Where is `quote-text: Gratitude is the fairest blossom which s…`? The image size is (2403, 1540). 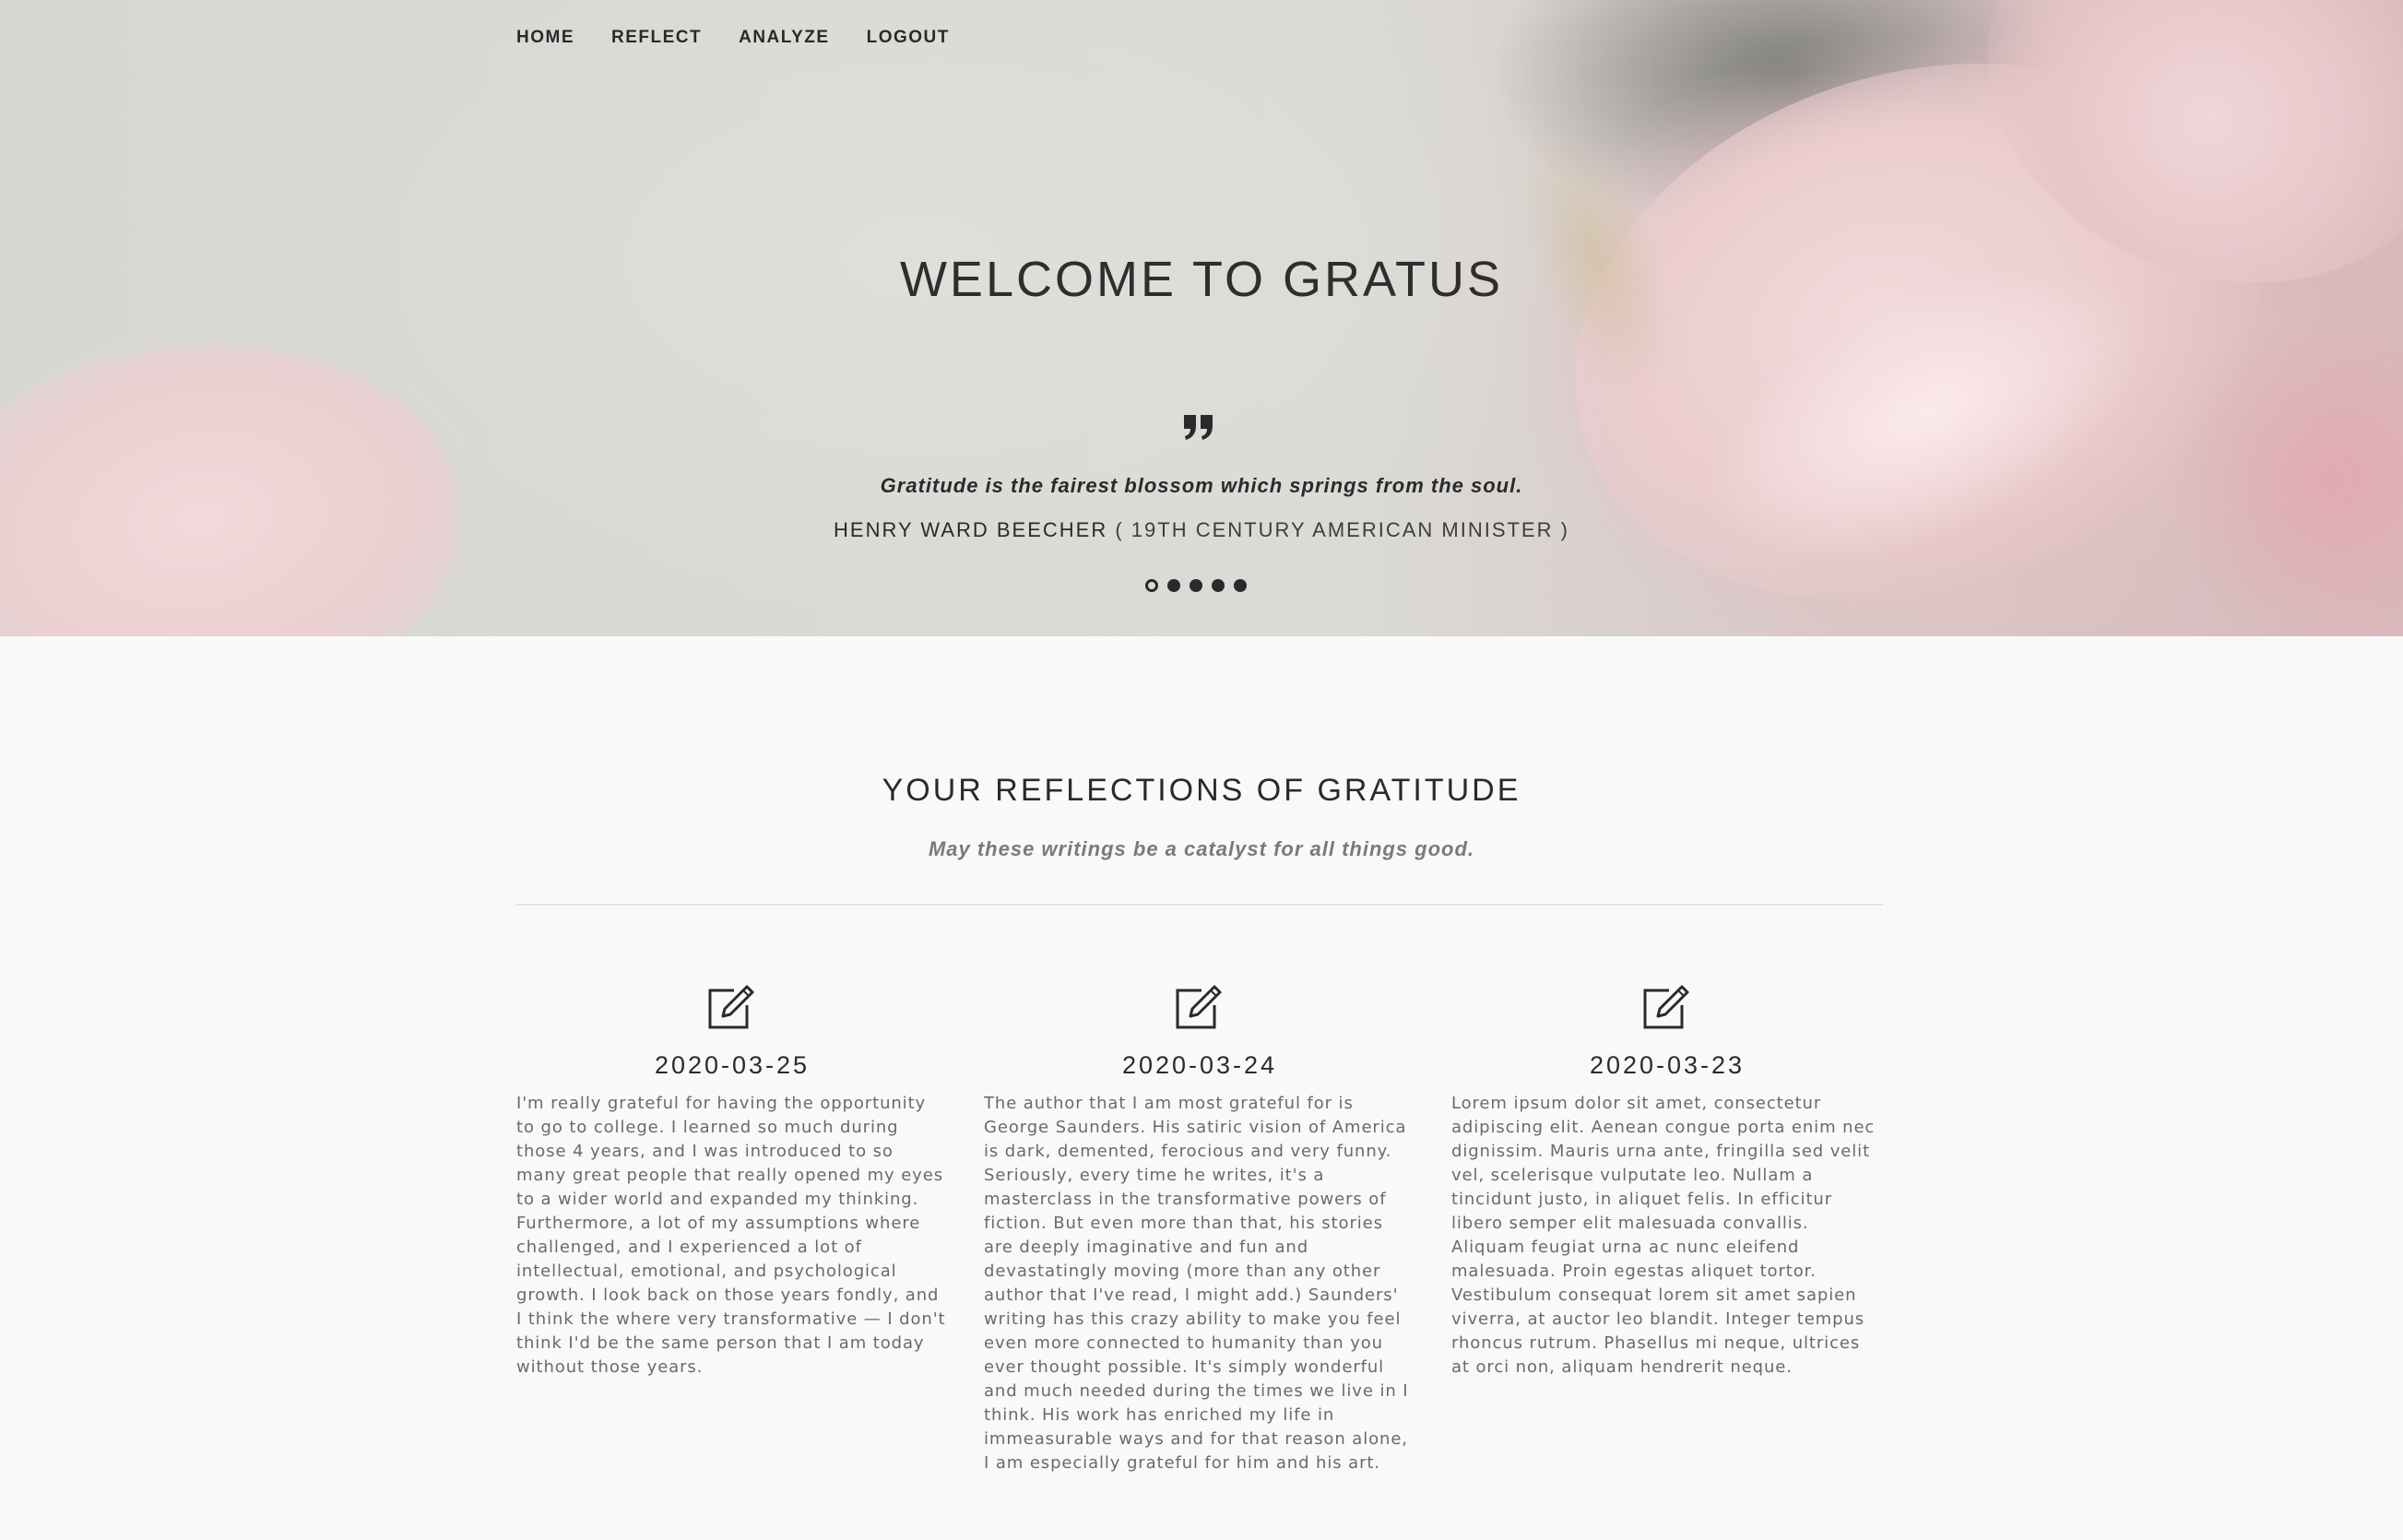
quote-text: Gratitude is the fairest blossom which s… is located at coordinates (1201, 485).